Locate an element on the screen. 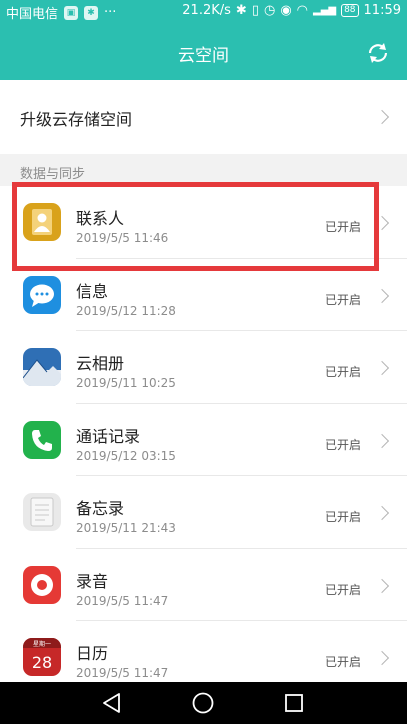  sync-refresh-icon is located at coordinates (378, 53).